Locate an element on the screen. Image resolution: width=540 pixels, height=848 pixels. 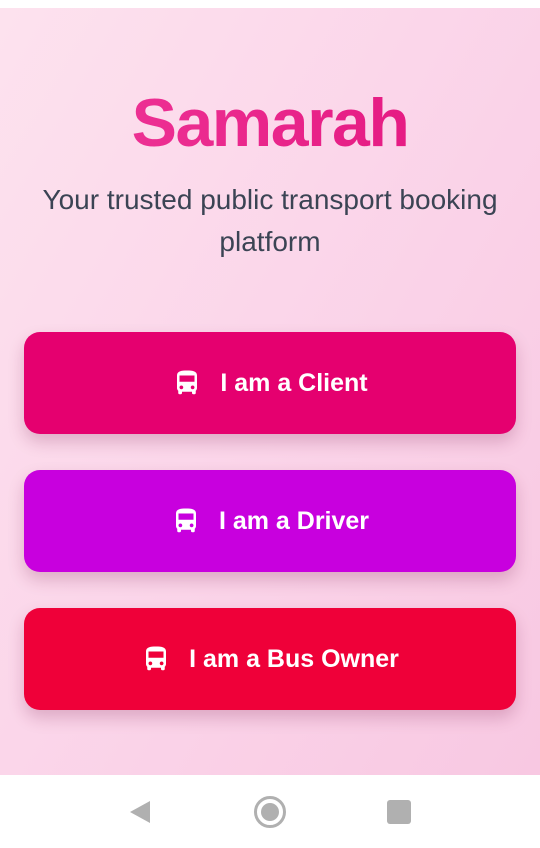
bus-owner-role-label: I am a Bus Owner is located at coordinates (294, 658).